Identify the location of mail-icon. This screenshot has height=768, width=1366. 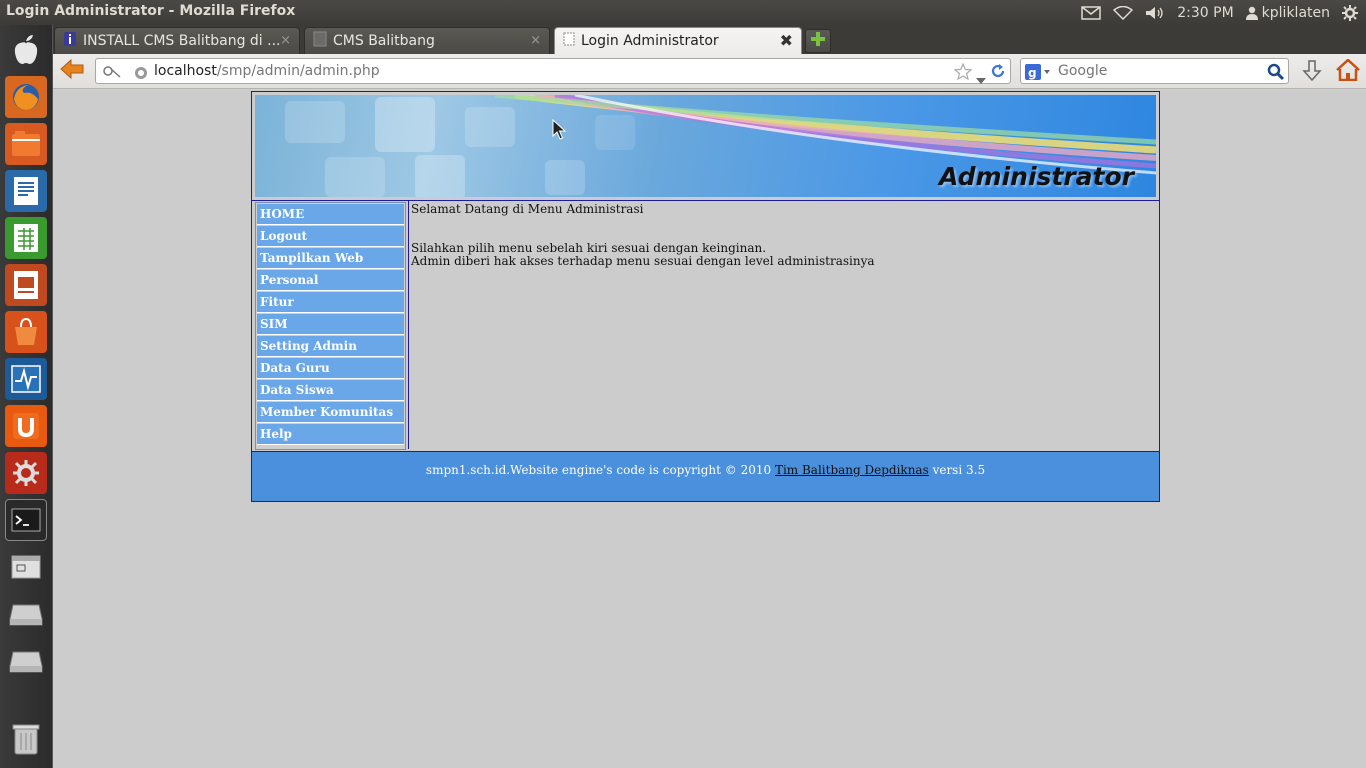
(1091, 12).